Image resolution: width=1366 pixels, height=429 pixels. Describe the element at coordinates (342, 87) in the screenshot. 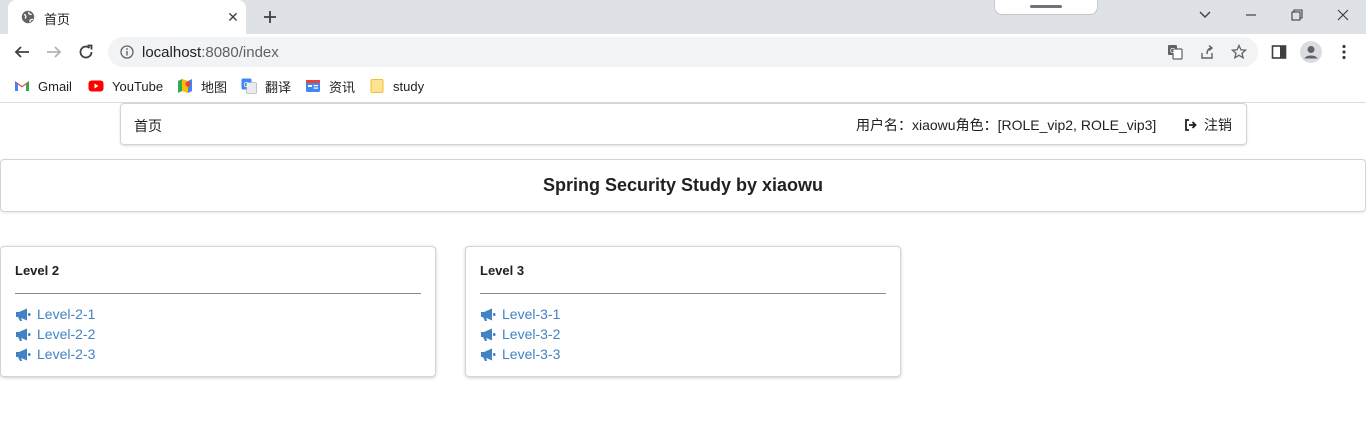

I see `bookmark-label: 资讯` at that location.